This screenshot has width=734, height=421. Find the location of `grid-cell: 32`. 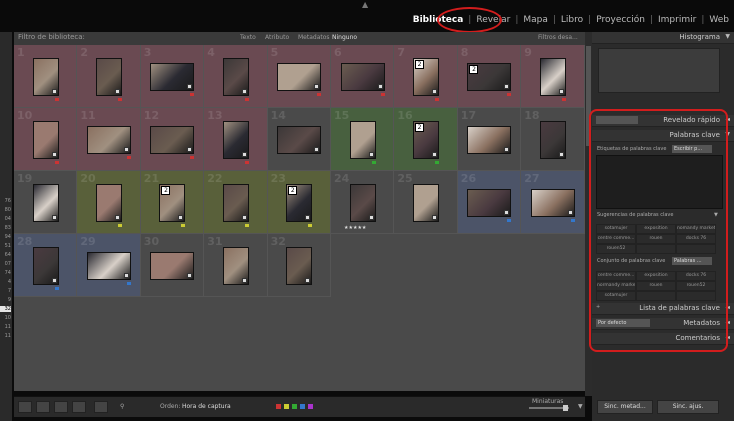

grid-cell: 32 is located at coordinates (299, 265).